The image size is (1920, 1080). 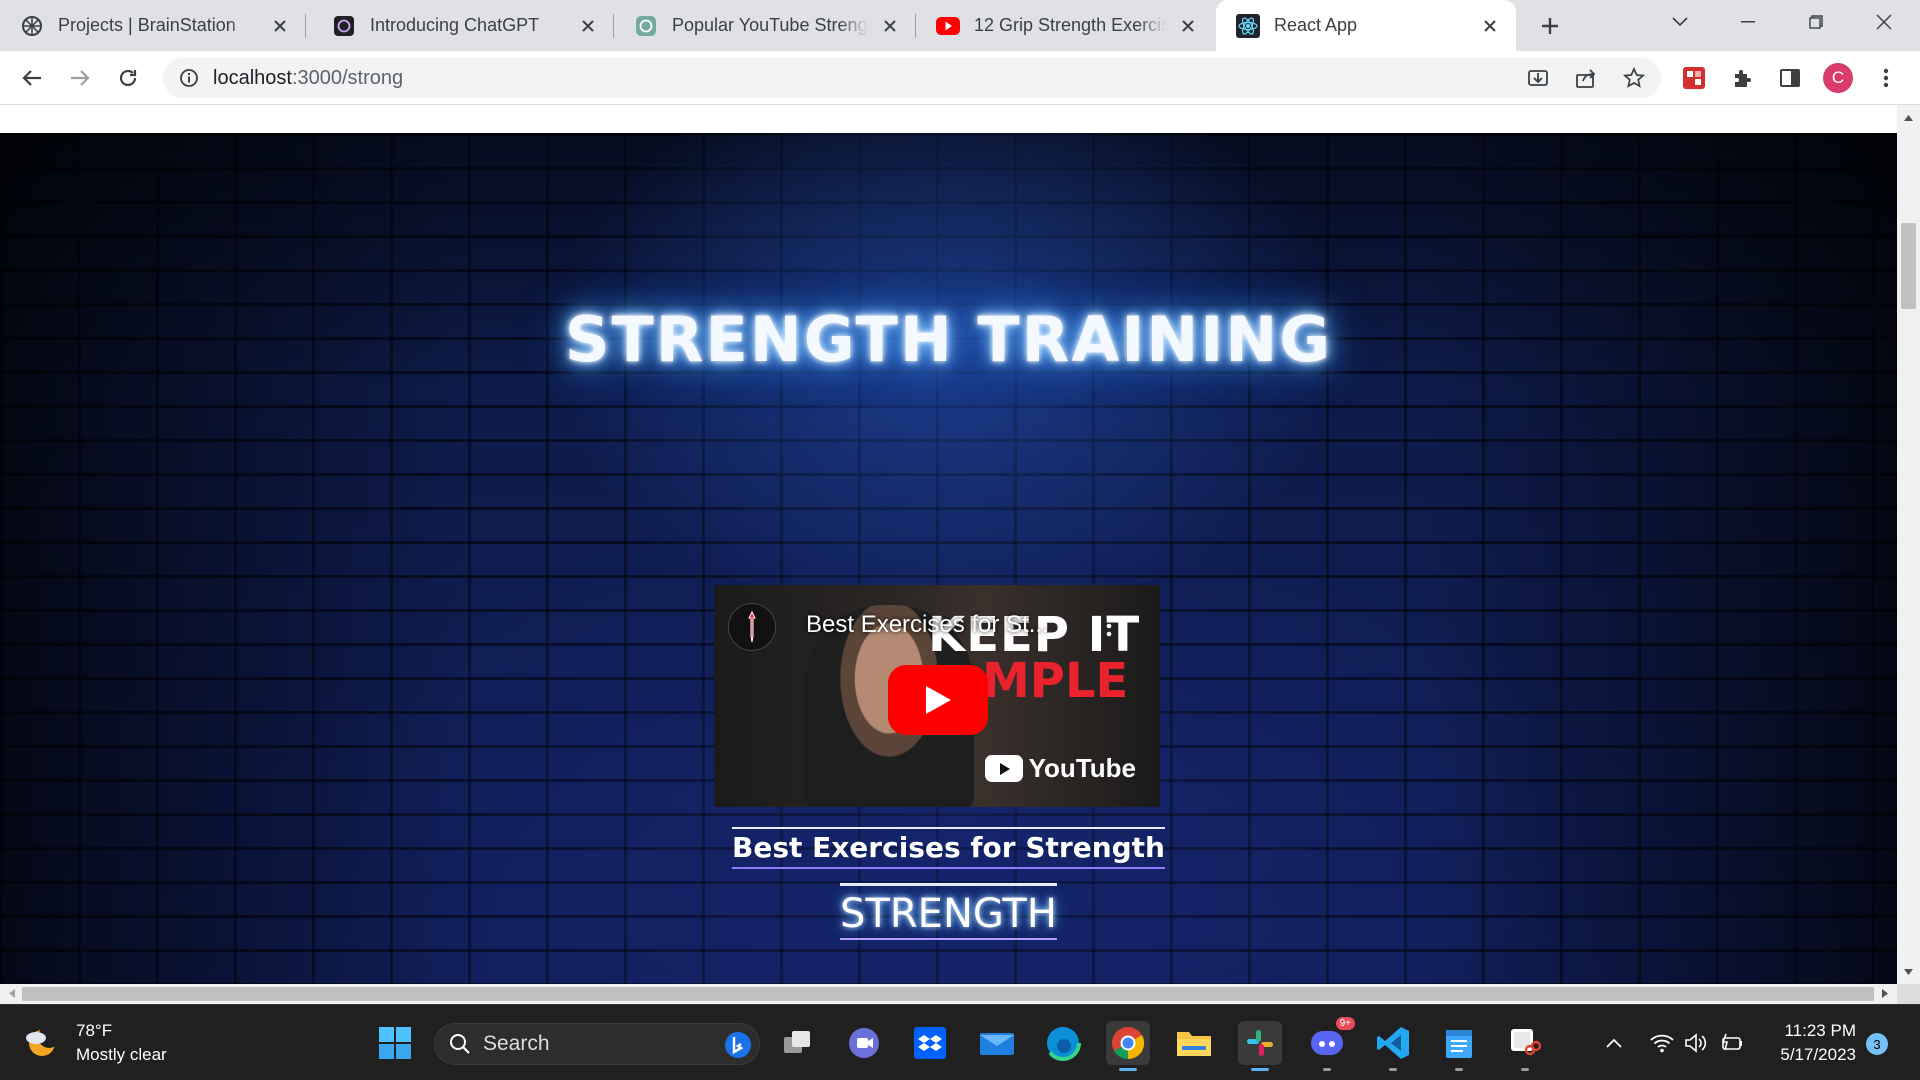 What do you see at coordinates (948, 911) in the screenshot?
I see `section-heading-text: STRENGTH` at bounding box center [948, 911].